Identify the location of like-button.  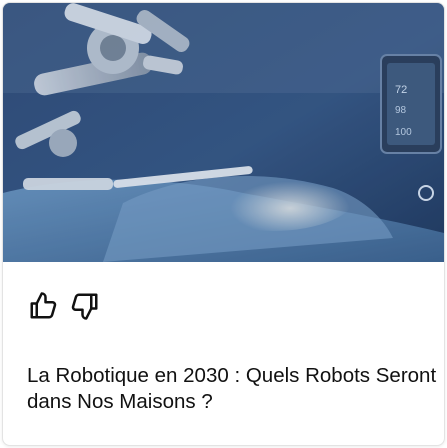
(43, 306).